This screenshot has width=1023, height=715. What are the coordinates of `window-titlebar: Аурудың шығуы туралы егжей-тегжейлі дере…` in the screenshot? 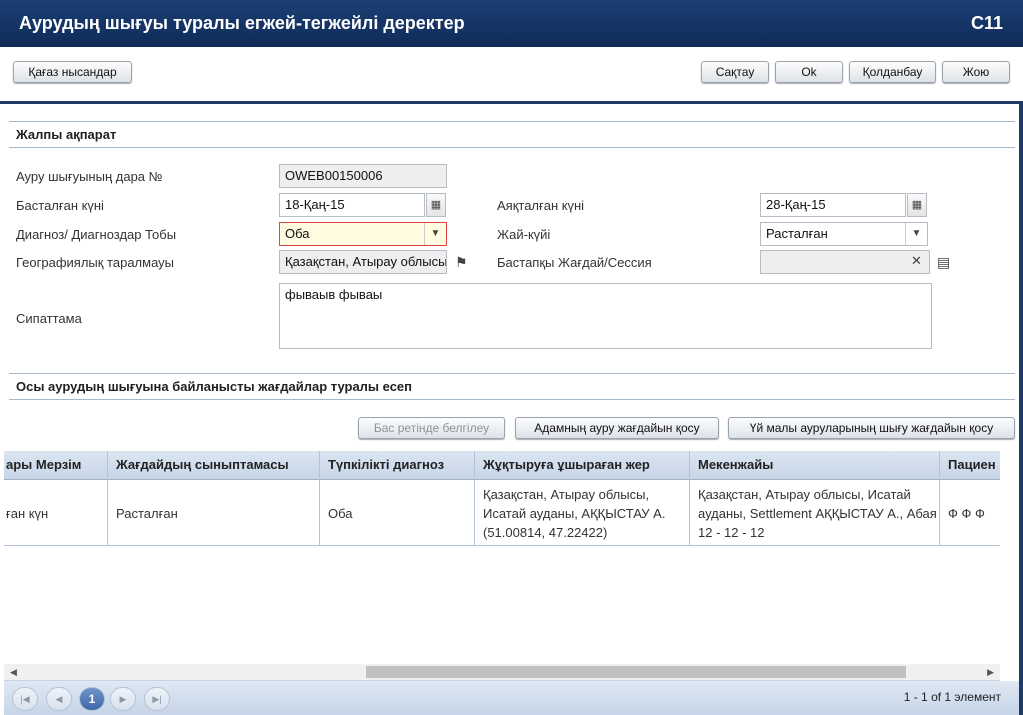 It's located at (511, 23).